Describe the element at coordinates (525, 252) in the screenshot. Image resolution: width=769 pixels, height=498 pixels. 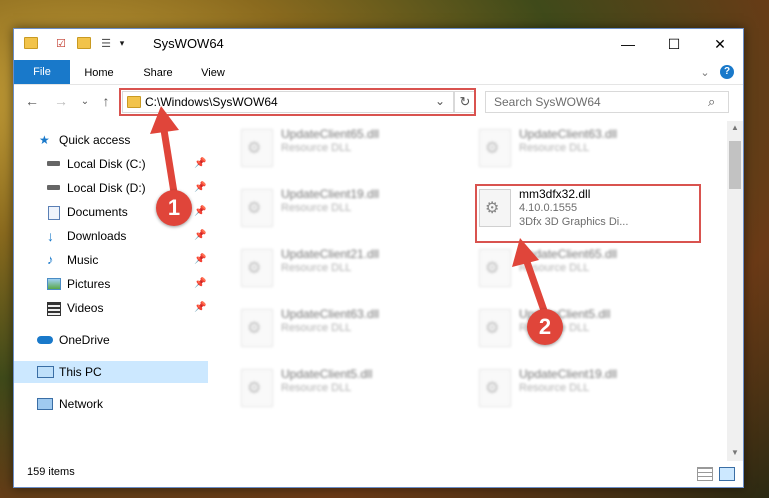
I see `arrow-2-head` at that location.